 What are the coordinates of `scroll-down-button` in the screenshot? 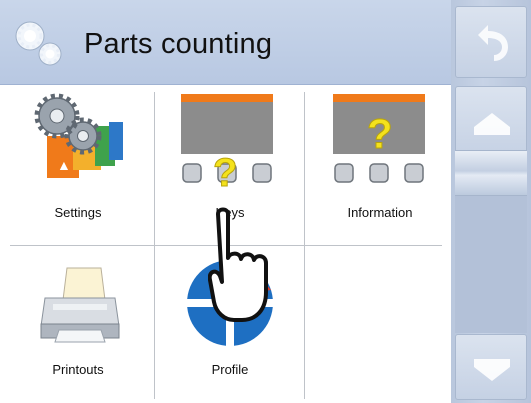 It's located at (491, 367).